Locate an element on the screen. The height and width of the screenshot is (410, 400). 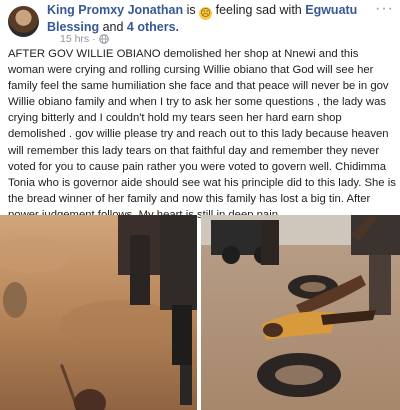
sad-face-emoji-icon: ☹ is located at coordinates (206, 13).